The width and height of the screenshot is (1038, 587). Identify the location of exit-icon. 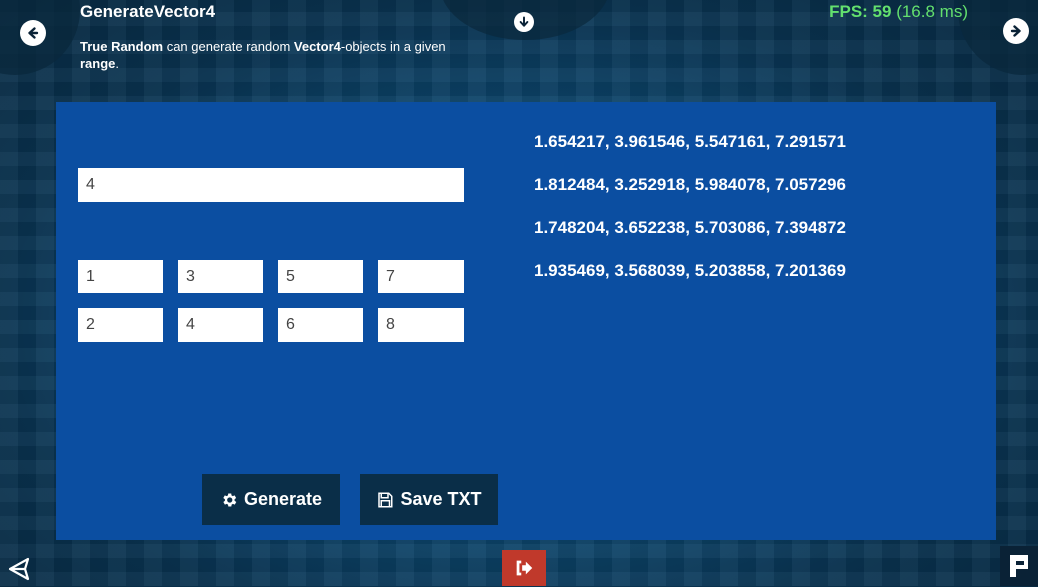
(524, 568).